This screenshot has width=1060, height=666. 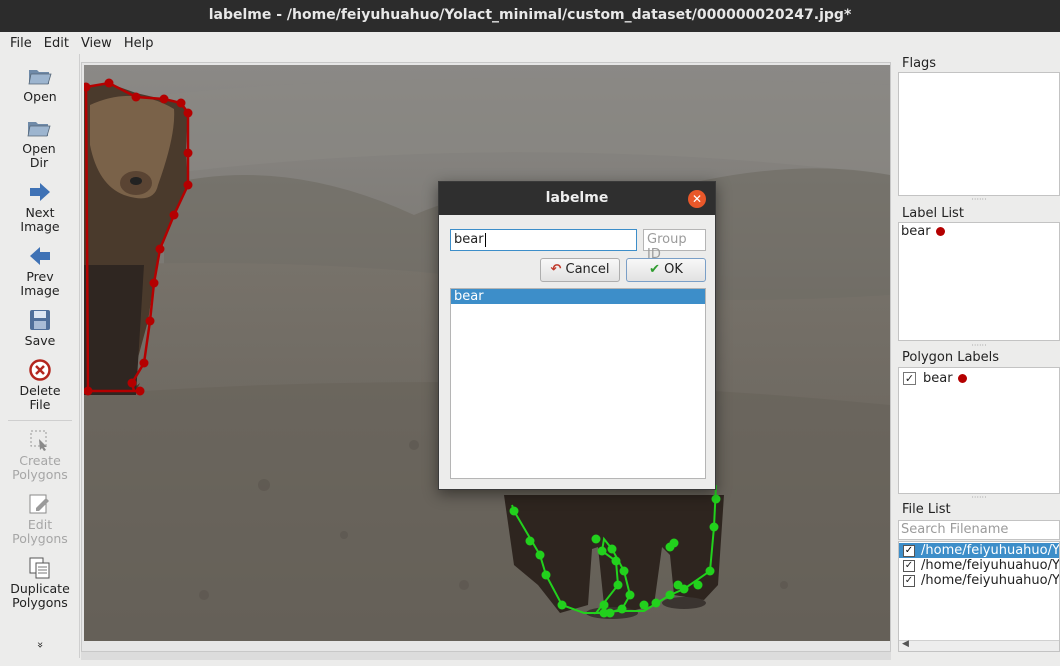 What do you see at coordinates (40, 207) in the screenshot?
I see `next-image-button: Next Image` at bounding box center [40, 207].